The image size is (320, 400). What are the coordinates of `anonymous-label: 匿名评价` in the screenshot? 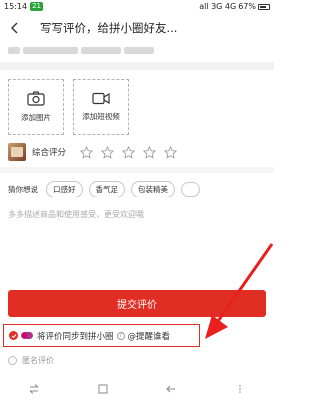 It's located at (38, 360).